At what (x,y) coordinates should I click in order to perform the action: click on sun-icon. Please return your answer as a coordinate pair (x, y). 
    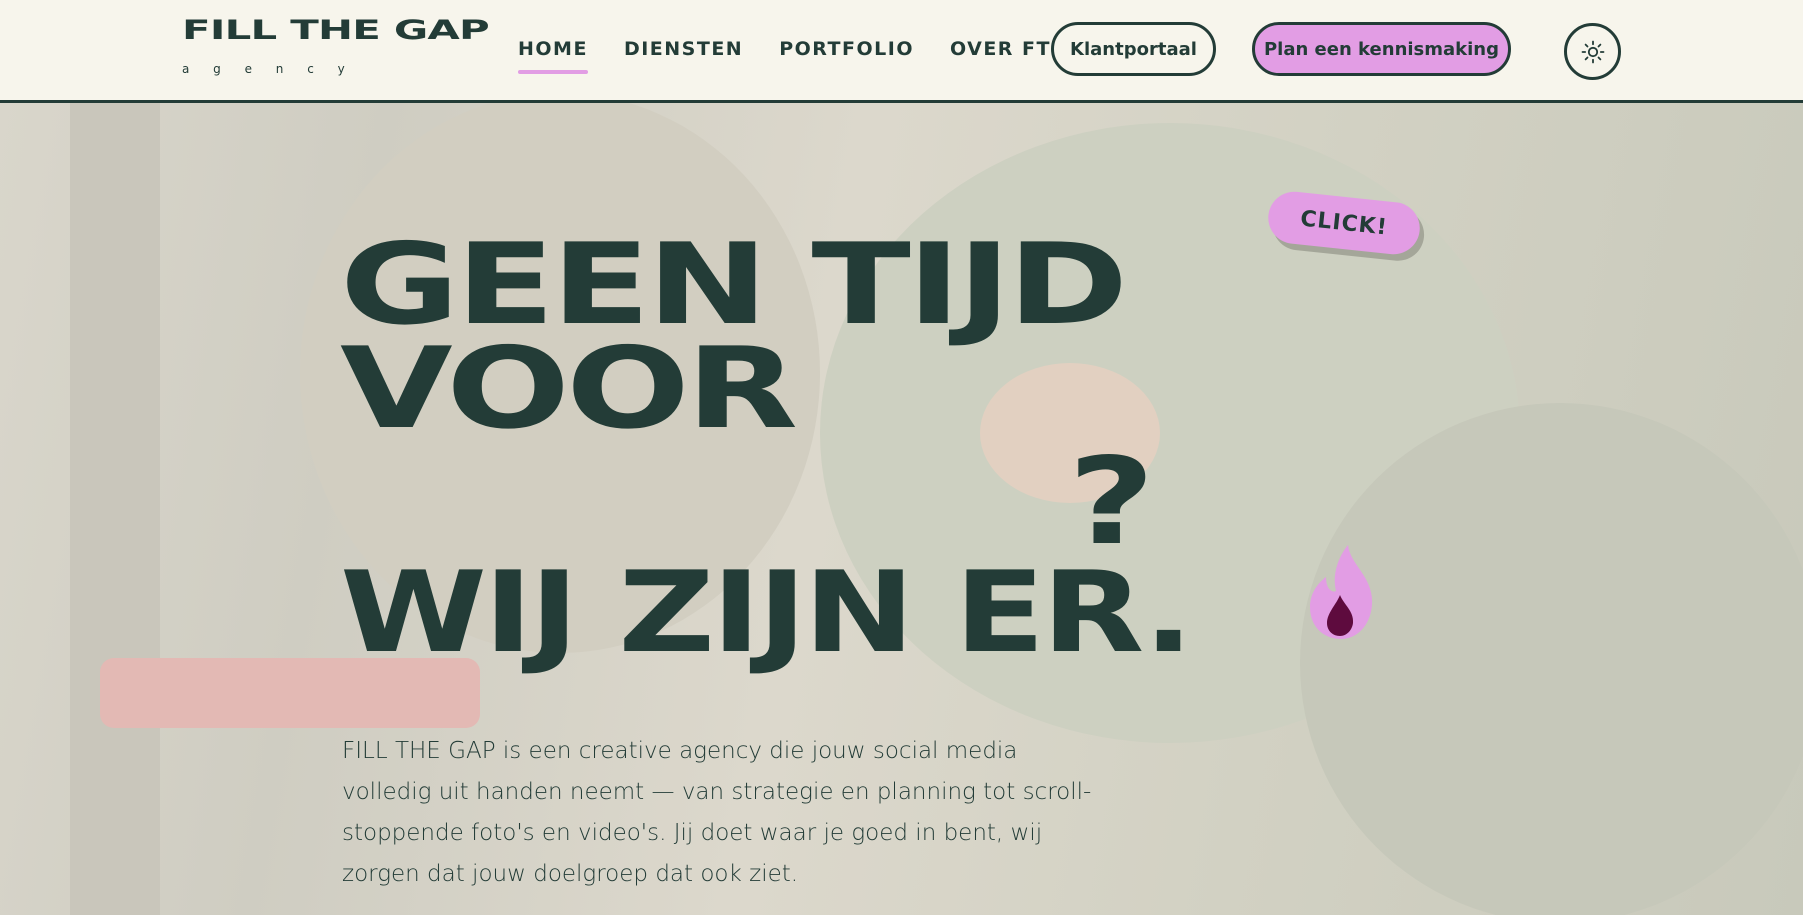
    Looking at the image, I should click on (1592, 51).